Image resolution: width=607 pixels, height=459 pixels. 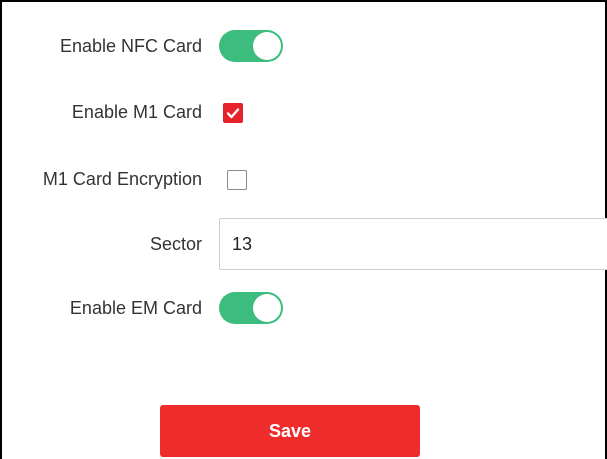 I want to click on m1-card-checkbox, so click(x=233, y=112).